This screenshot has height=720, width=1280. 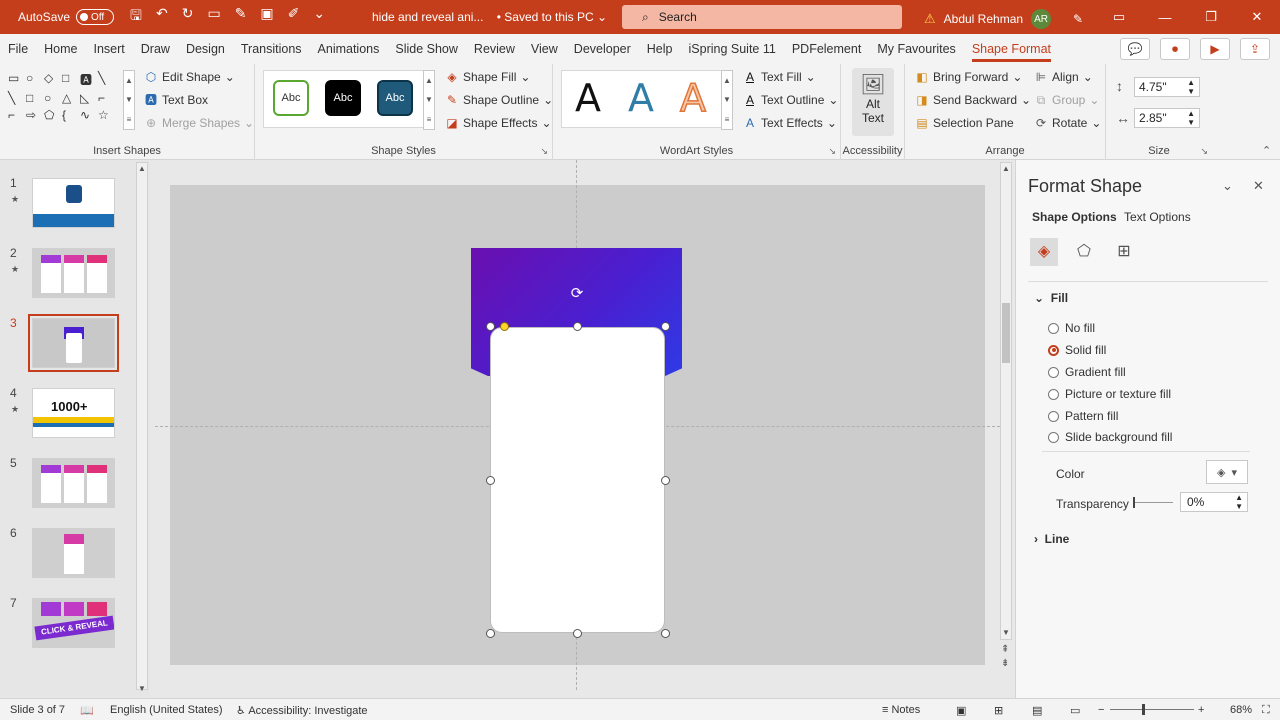 I want to click on spellcheck-icon: 📖, so click(x=87, y=710).